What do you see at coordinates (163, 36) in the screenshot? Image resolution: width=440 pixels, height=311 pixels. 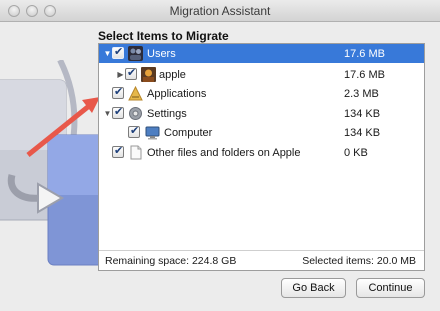 I see `section-heading: Select Items to Migrate` at bounding box center [163, 36].